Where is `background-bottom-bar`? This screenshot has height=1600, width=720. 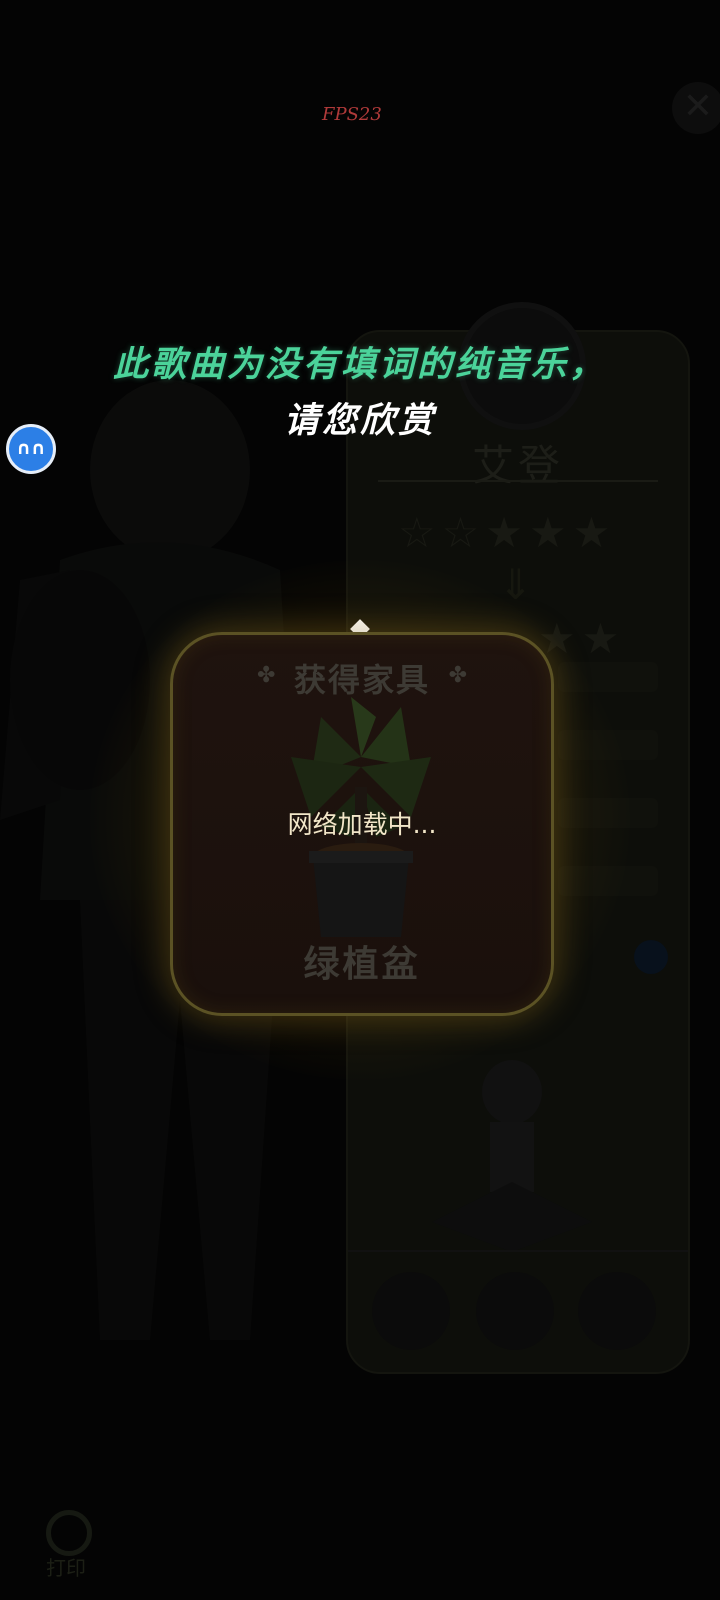
background-bottom-bar is located at coordinates (518, 1311).